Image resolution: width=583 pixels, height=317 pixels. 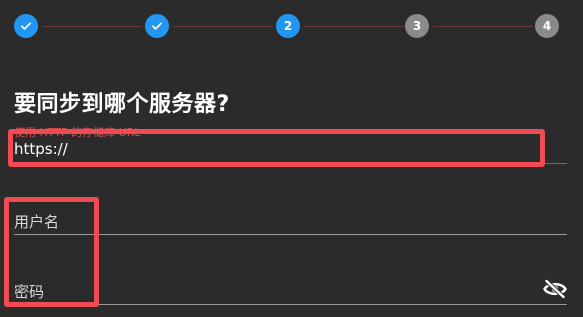 What do you see at coordinates (36, 221) in the screenshot?
I see `username-field: 用户名` at bounding box center [36, 221].